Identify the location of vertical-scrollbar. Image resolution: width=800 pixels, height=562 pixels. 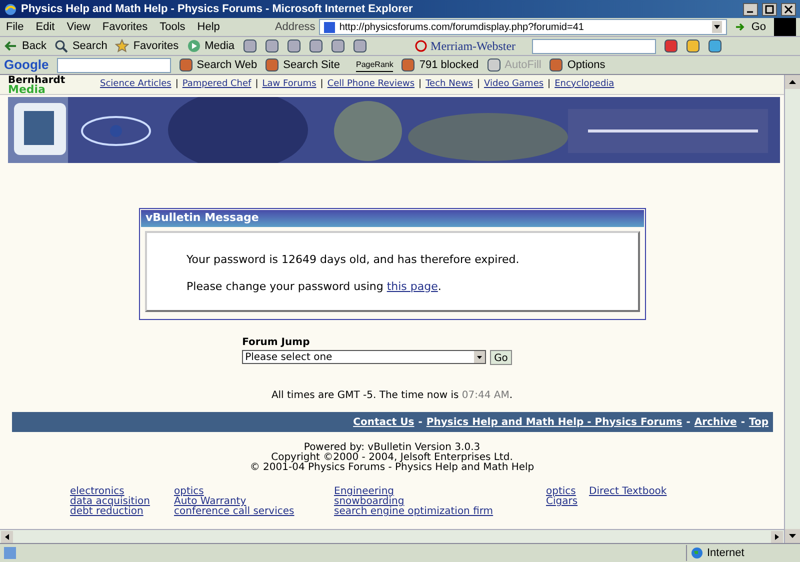
(792, 309).